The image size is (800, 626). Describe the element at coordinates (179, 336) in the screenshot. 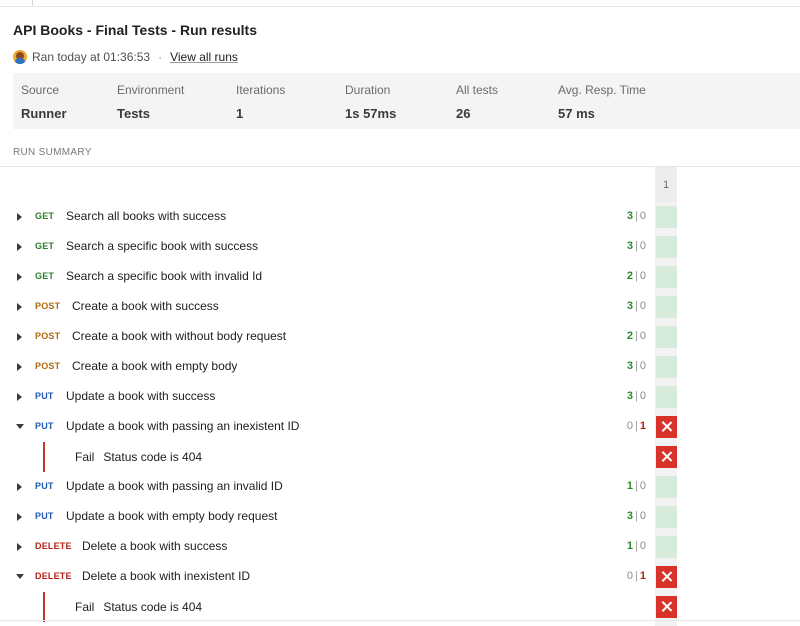

I see `request-name: Create a book with without body request` at that location.